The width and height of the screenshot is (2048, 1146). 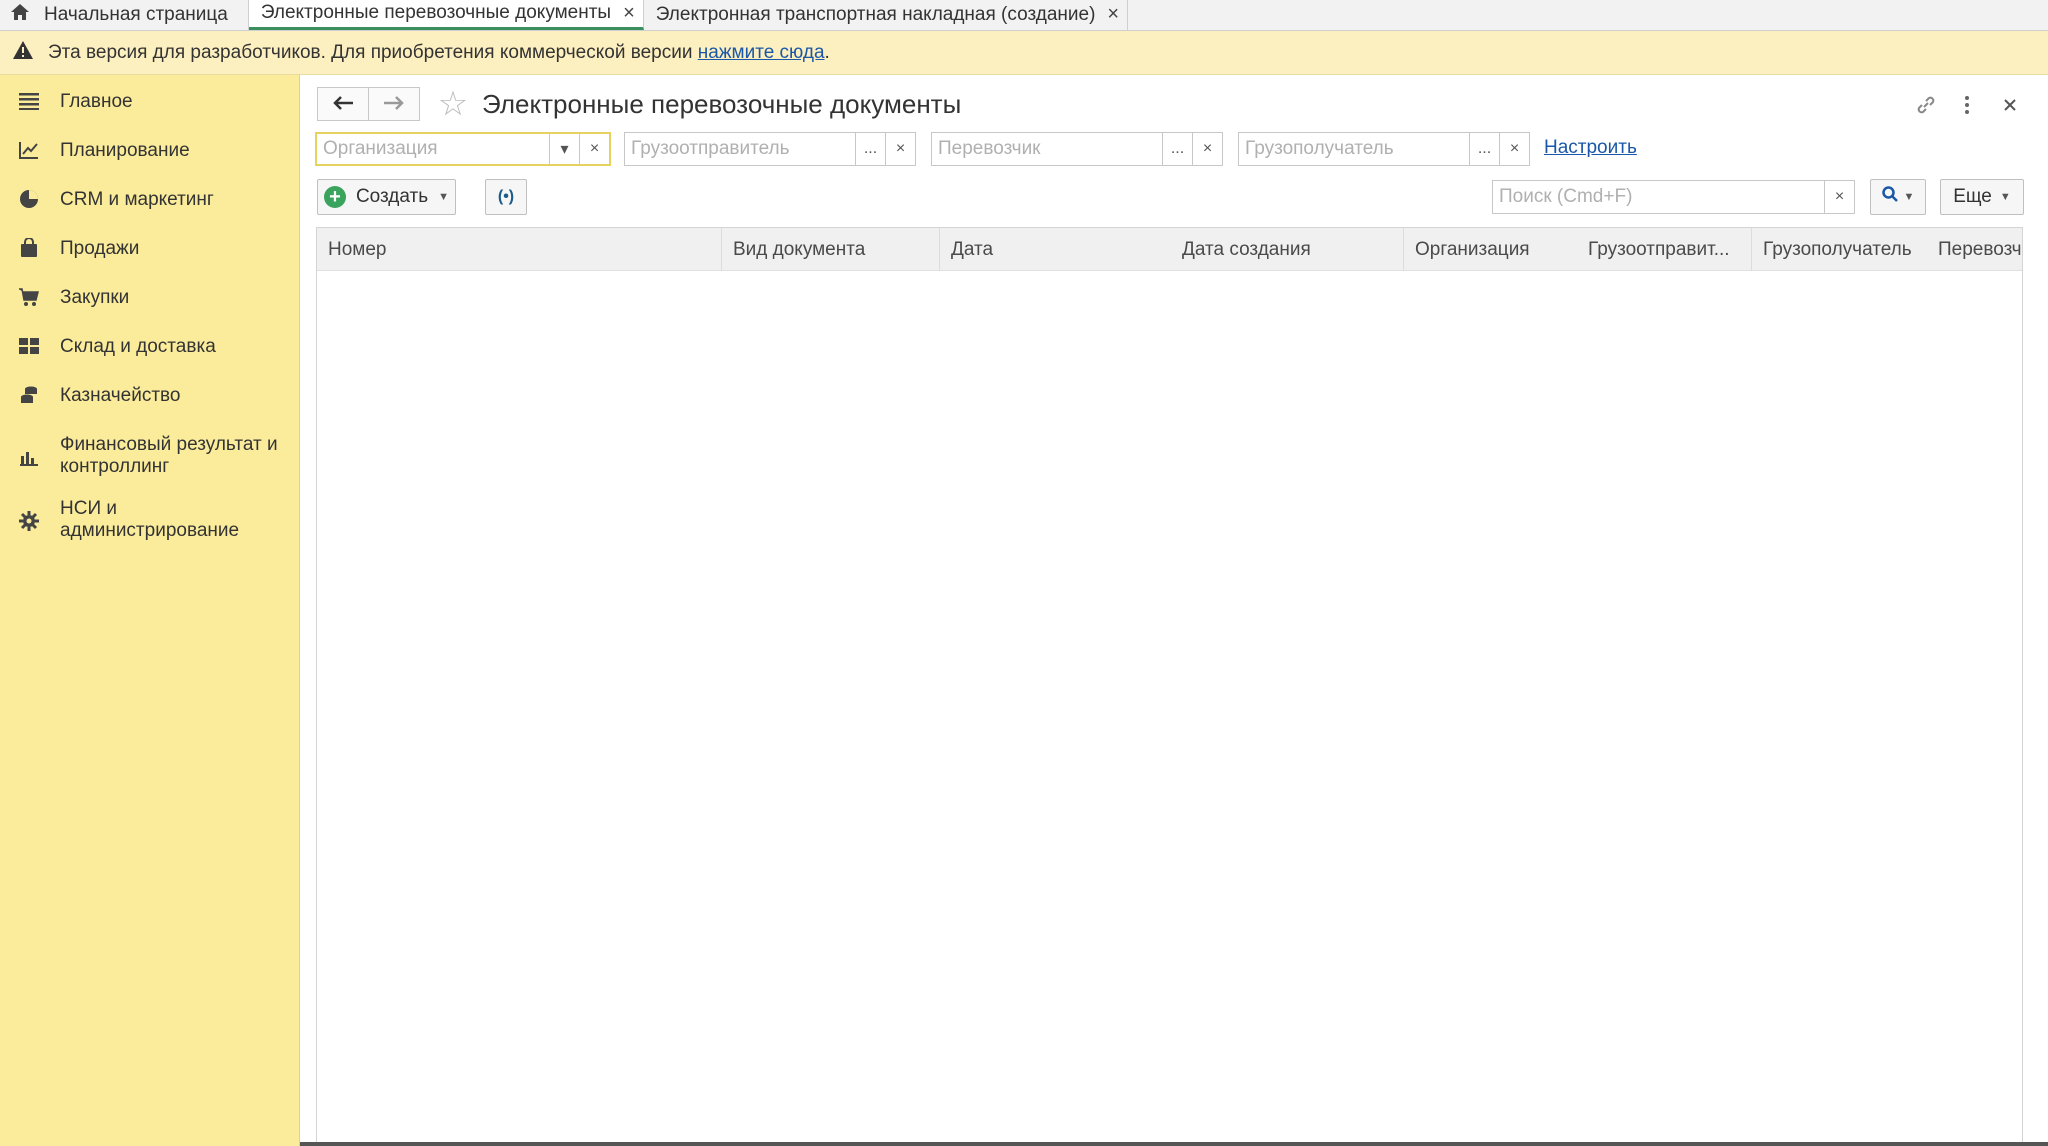 I want to click on sidebar-item-label: Главное, so click(x=96, y=101).